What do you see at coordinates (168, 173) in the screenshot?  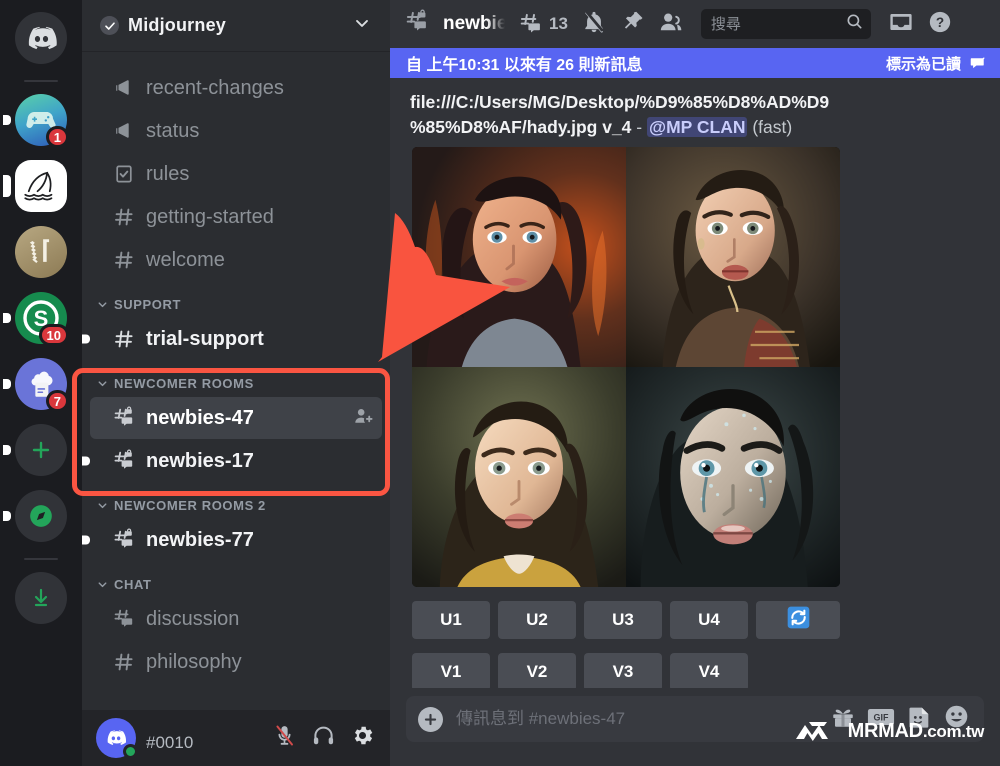 I see `channel-label: rules` at bounding box center [168, 173].